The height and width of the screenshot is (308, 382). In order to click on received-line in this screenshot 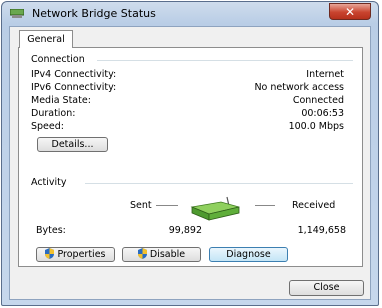, I will do `click(265, 205)`.